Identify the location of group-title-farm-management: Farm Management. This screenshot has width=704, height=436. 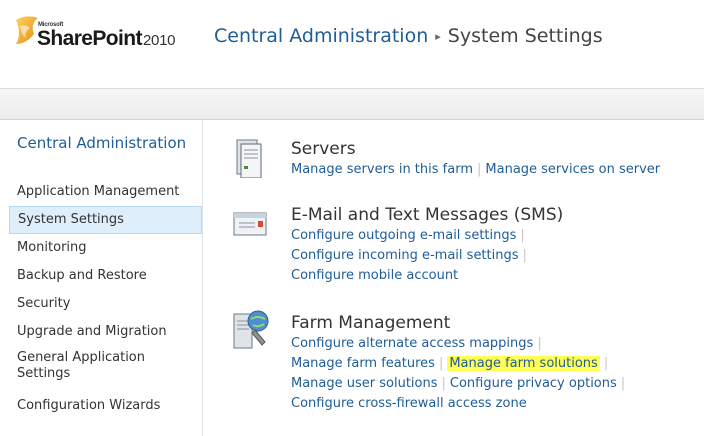
(371, 323).